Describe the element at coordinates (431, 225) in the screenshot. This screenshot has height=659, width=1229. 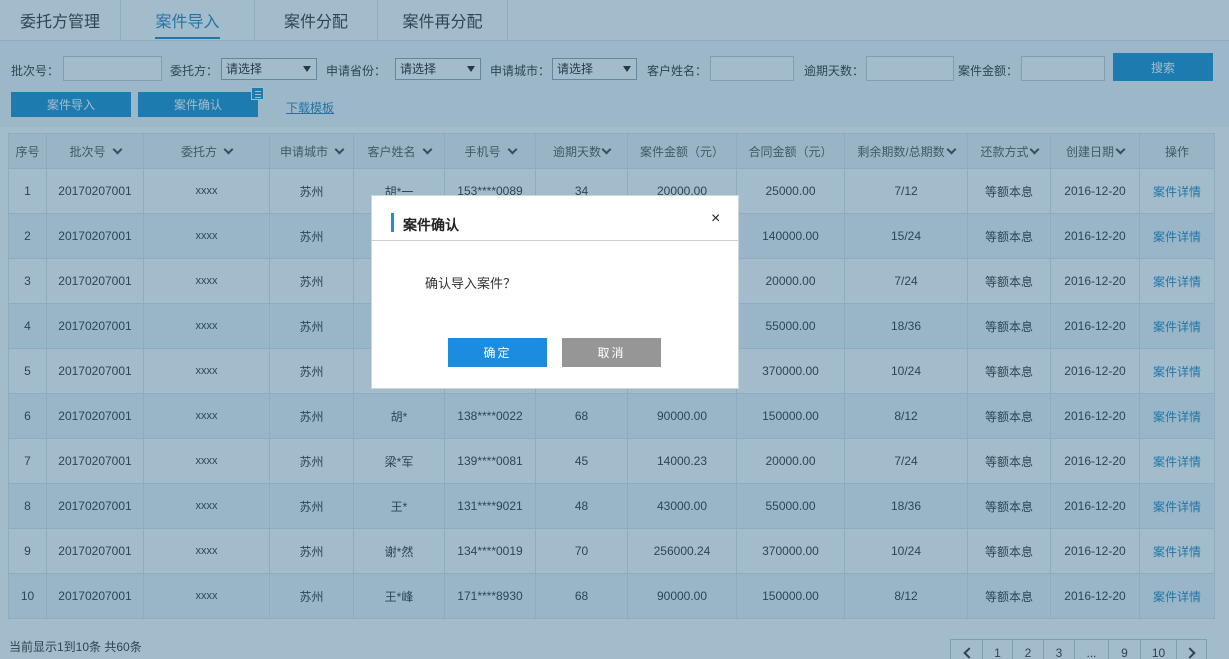
I see `dialog-title: 案件确认` at that location.